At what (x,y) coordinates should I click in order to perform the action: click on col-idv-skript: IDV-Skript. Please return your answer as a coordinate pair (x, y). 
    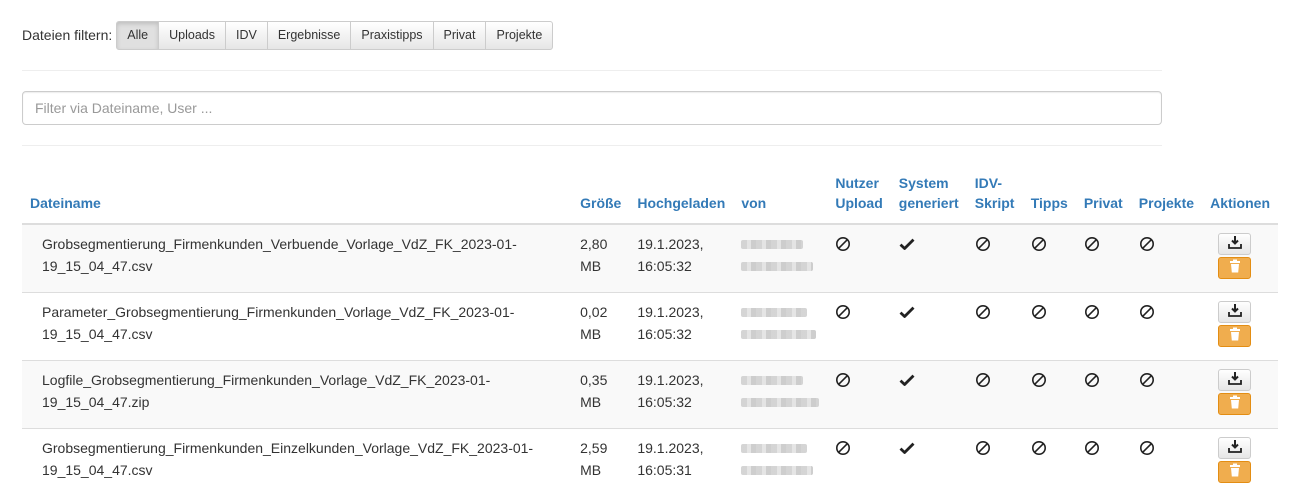
    Looking at the image, I should click on (995, 196).